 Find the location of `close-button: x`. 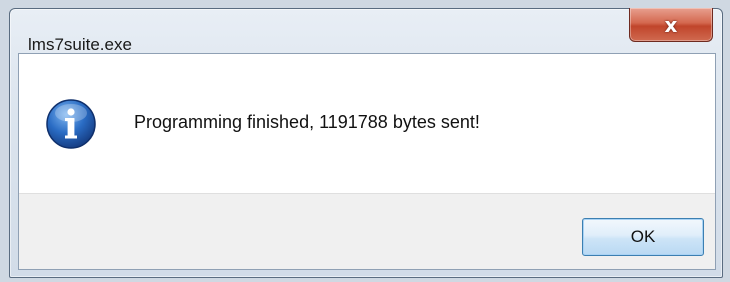

close-button: x is located at coordinates (671, 25).